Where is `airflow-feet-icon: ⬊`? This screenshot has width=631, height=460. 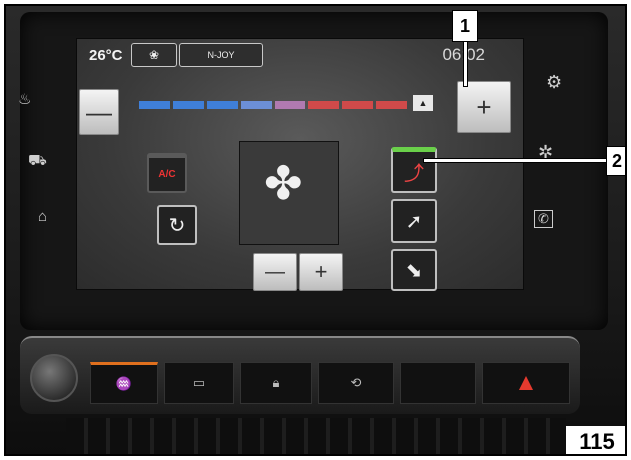
airflow-feet-icon: ⬊ is located at coordinates (414, 270).